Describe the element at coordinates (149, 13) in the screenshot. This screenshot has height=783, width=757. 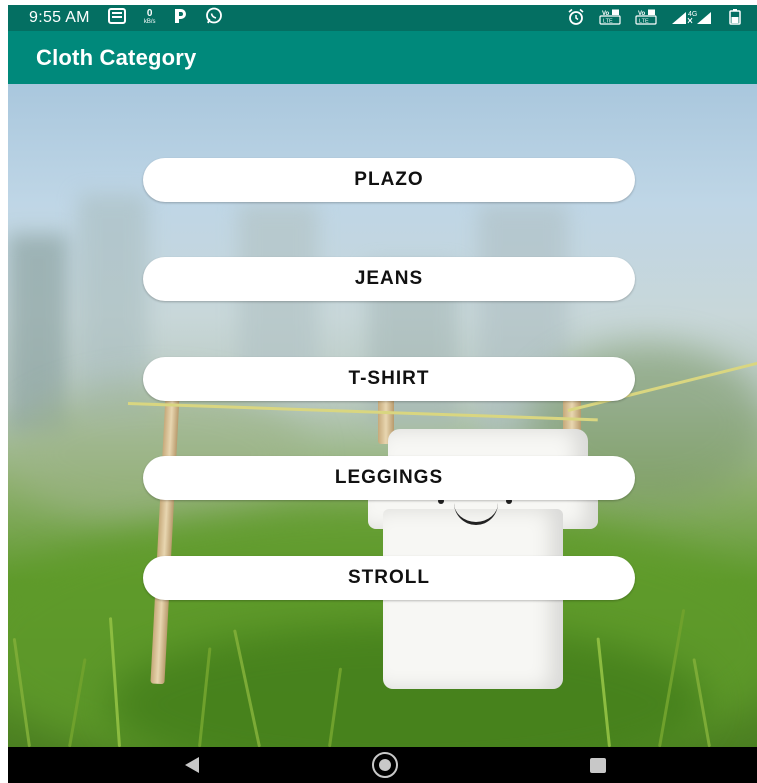
I see `data-speed-value: 0` at that location.